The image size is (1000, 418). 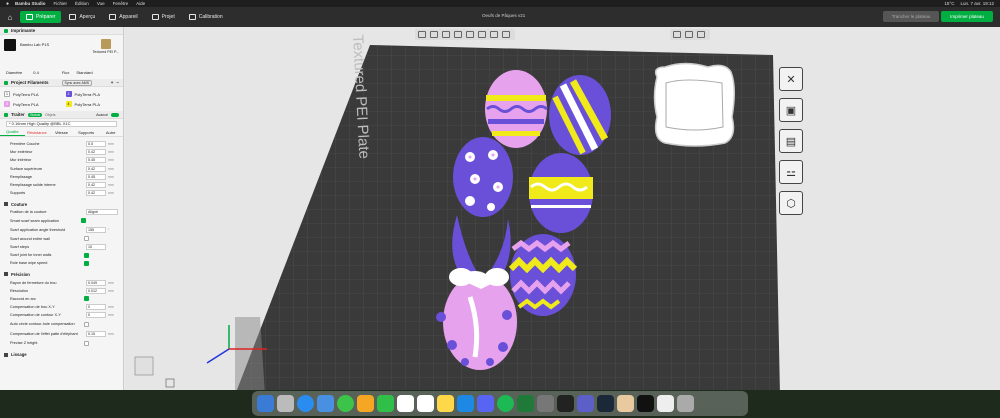 I want to click on param-input: 0.049, so click(x=96, y=282).